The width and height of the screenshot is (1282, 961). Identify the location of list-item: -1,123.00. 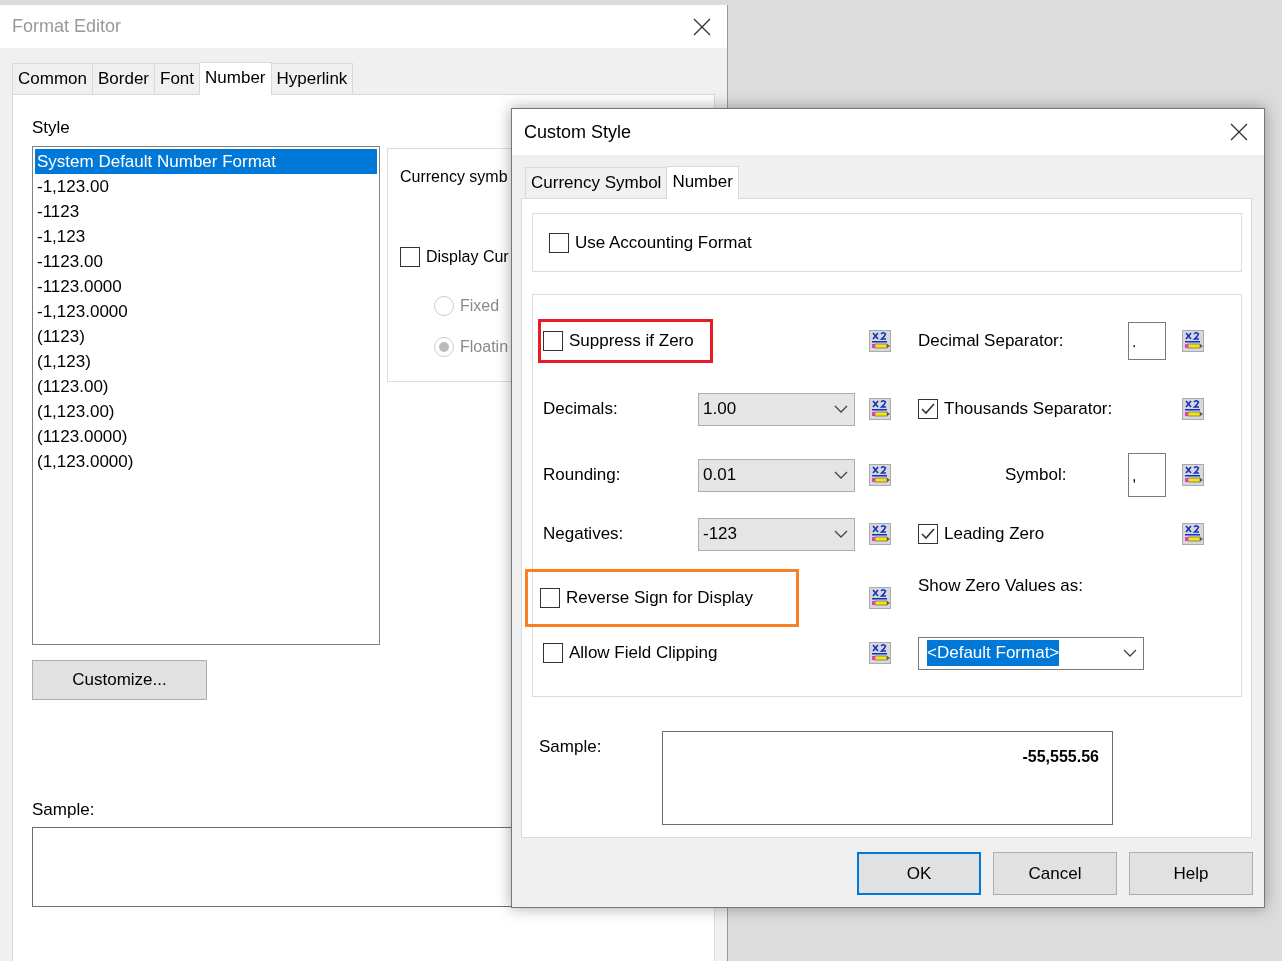
(206, 186).